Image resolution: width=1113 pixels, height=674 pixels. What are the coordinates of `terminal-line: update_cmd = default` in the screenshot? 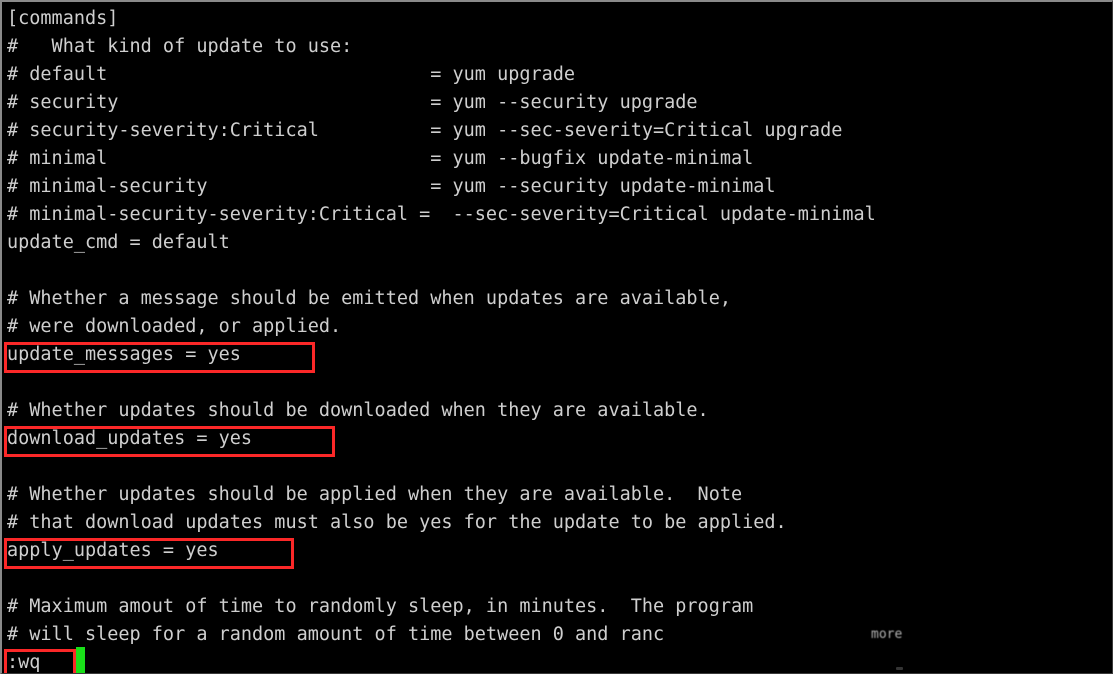 It's located at (118, 242).